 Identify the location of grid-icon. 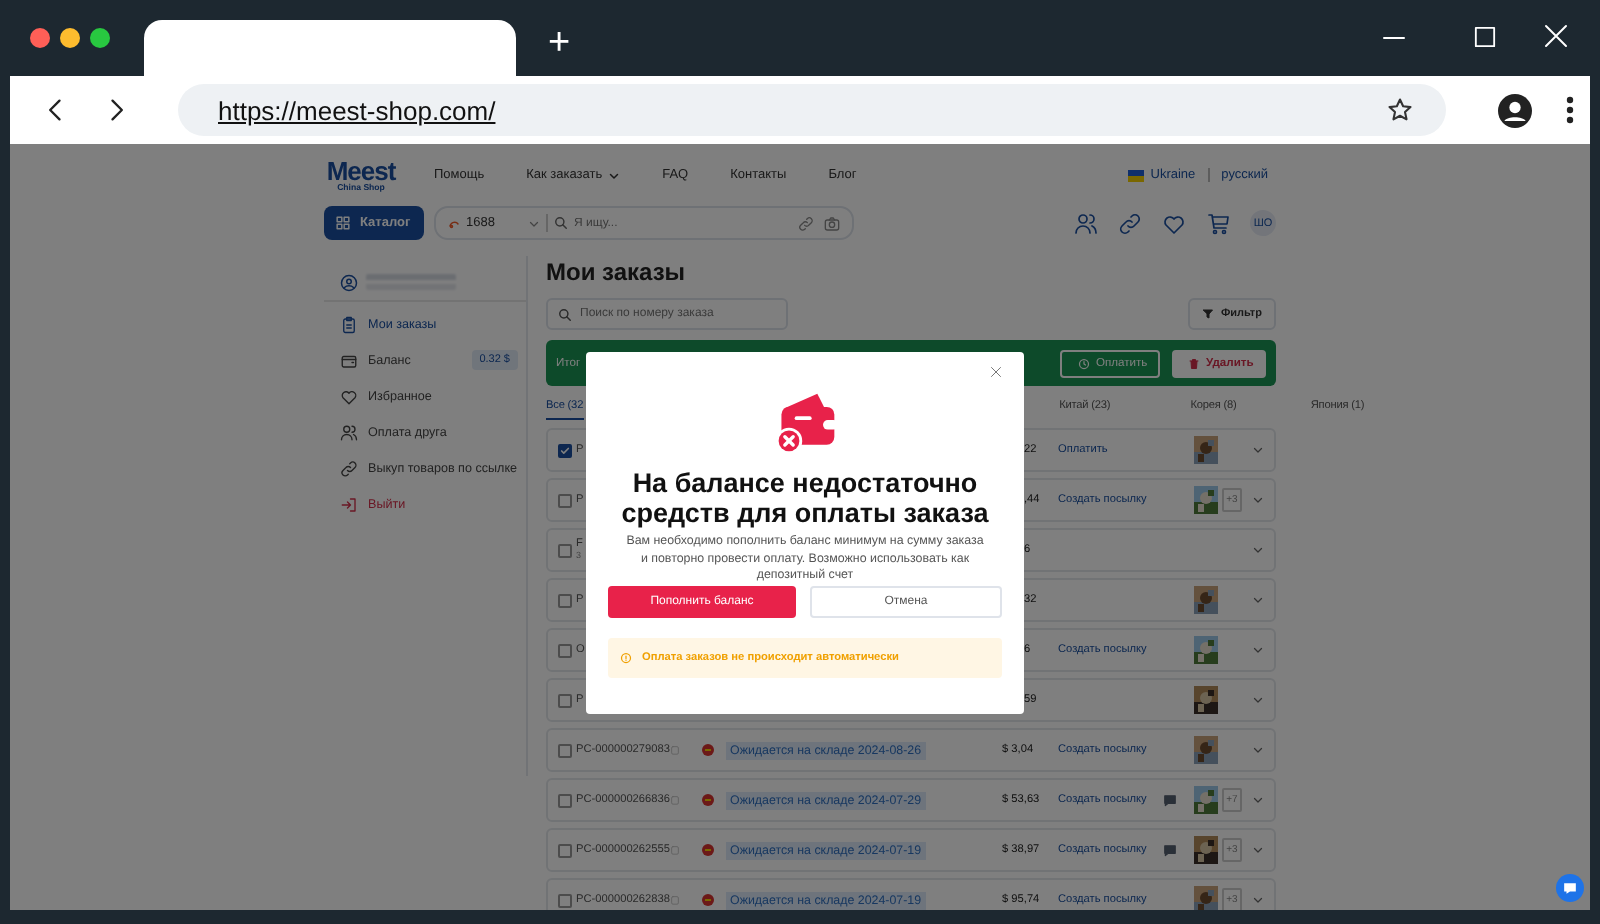
(343, 223).